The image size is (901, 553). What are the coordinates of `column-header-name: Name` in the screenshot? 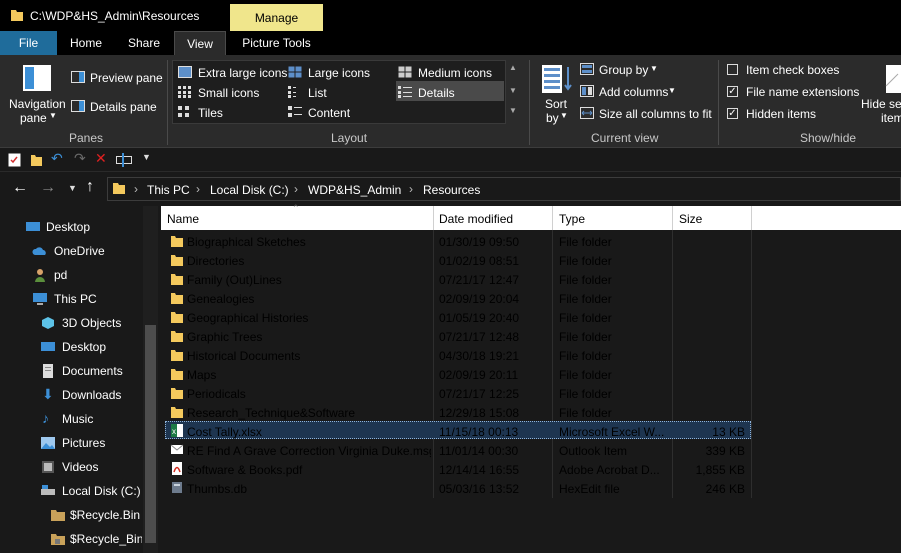 It's located at (183, 219).